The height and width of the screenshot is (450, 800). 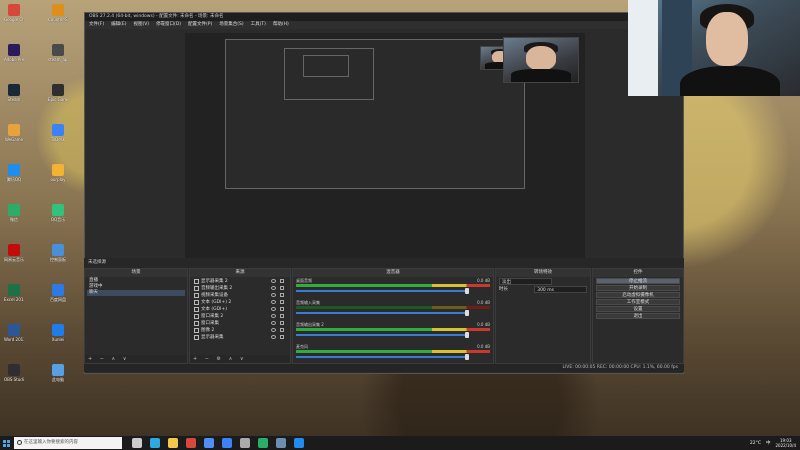 What do you see at coordinates (137, 443) in the screenshot?
I see `task-view-icon` at bounding box center [137, 443].